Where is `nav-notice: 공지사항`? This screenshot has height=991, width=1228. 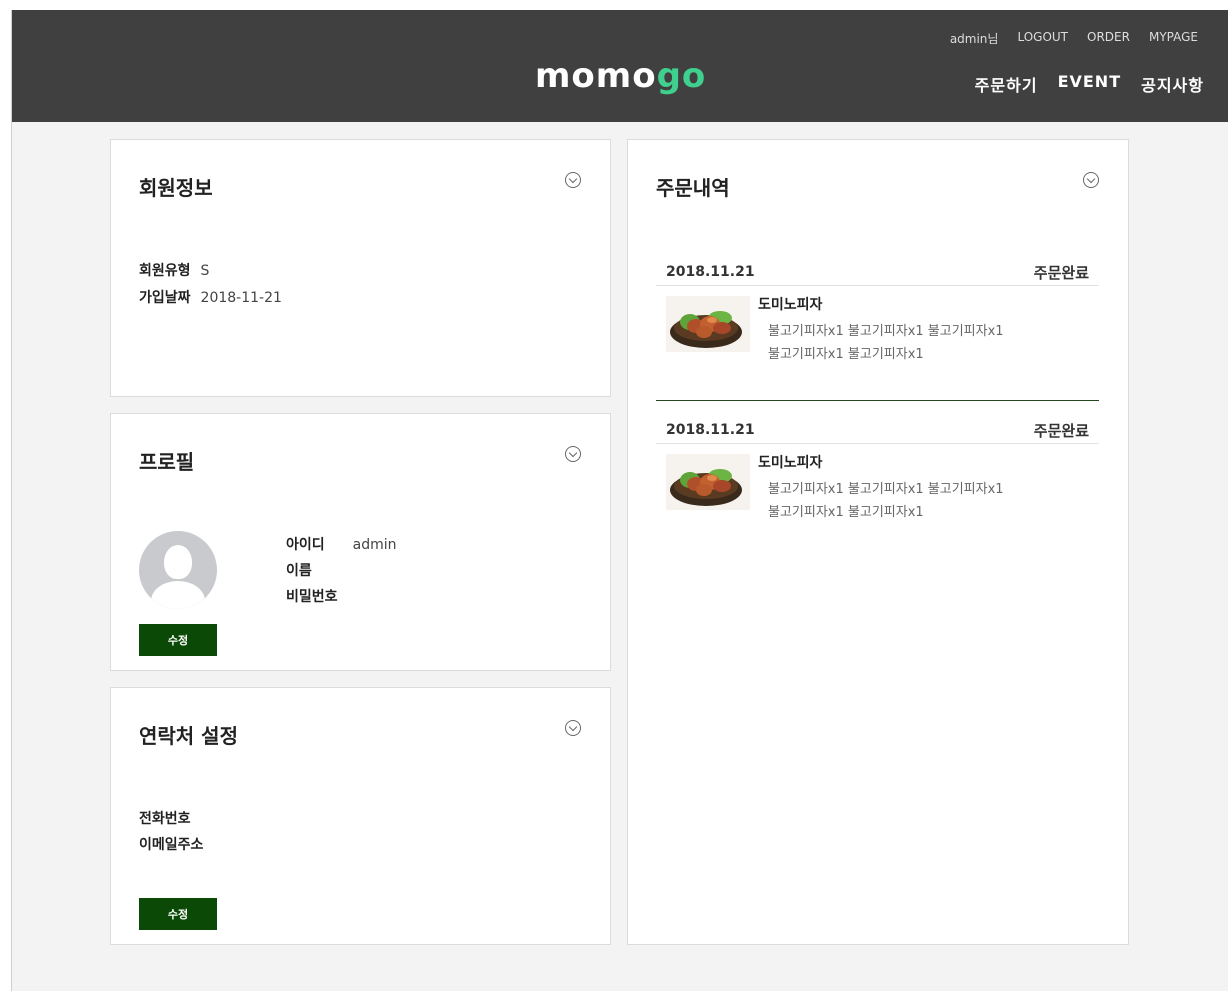
nav-notice: 공지사항 is located at coordinates (1172, 84).